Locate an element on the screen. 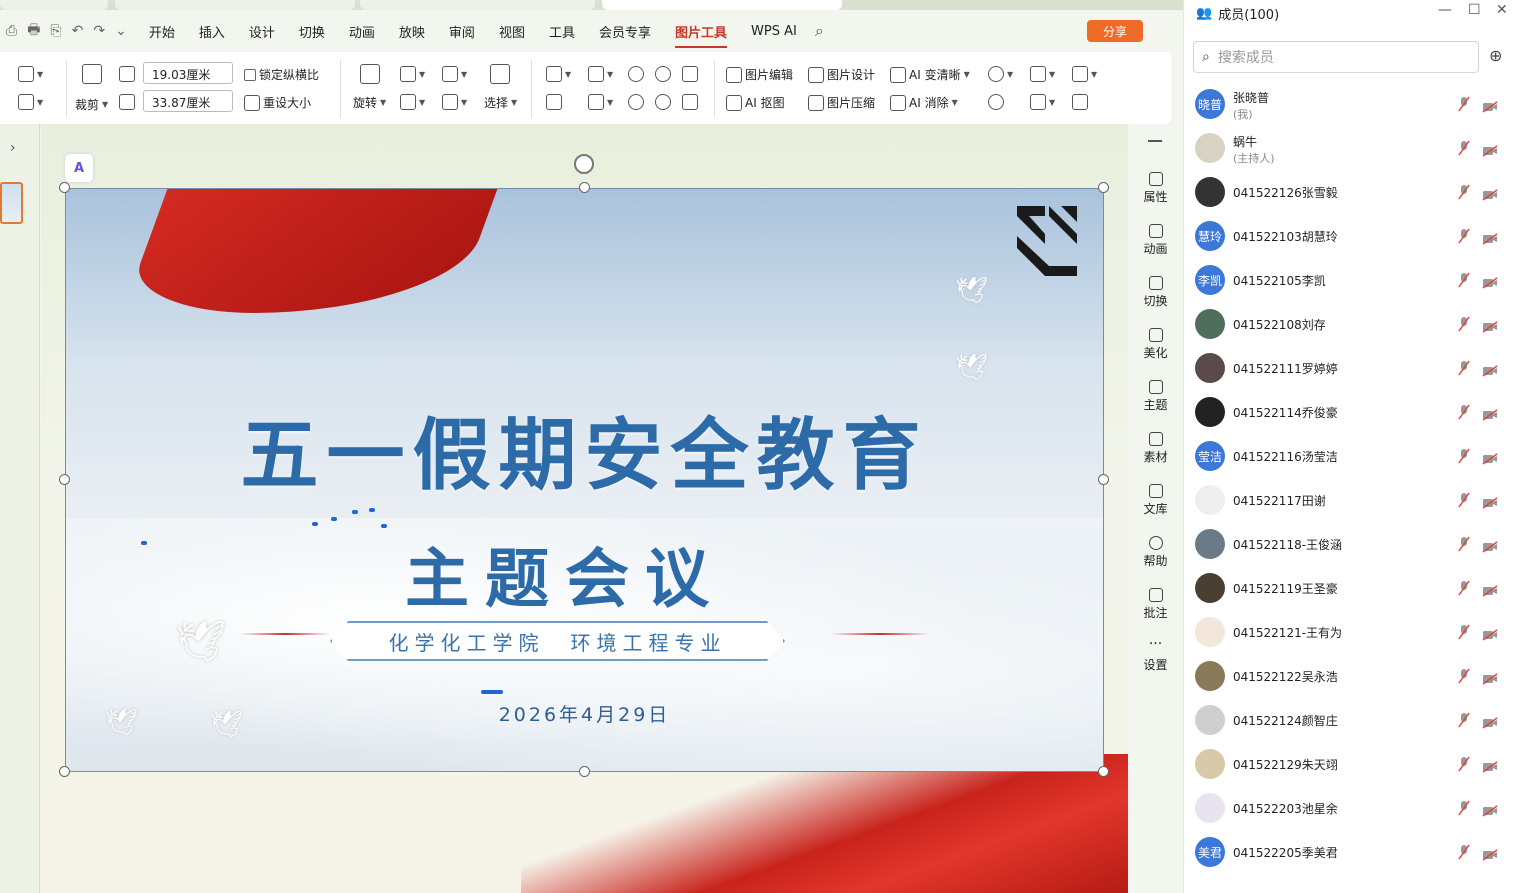  transparency-icon is located at coordinates (690, 74).